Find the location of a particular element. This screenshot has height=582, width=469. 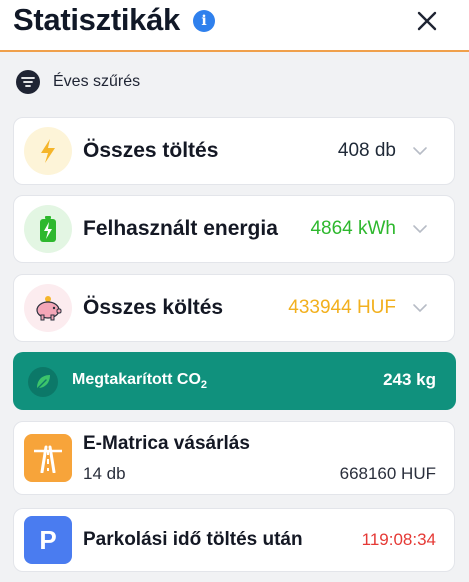

stat-label: Összes költés is located at coordinates (153, 307).